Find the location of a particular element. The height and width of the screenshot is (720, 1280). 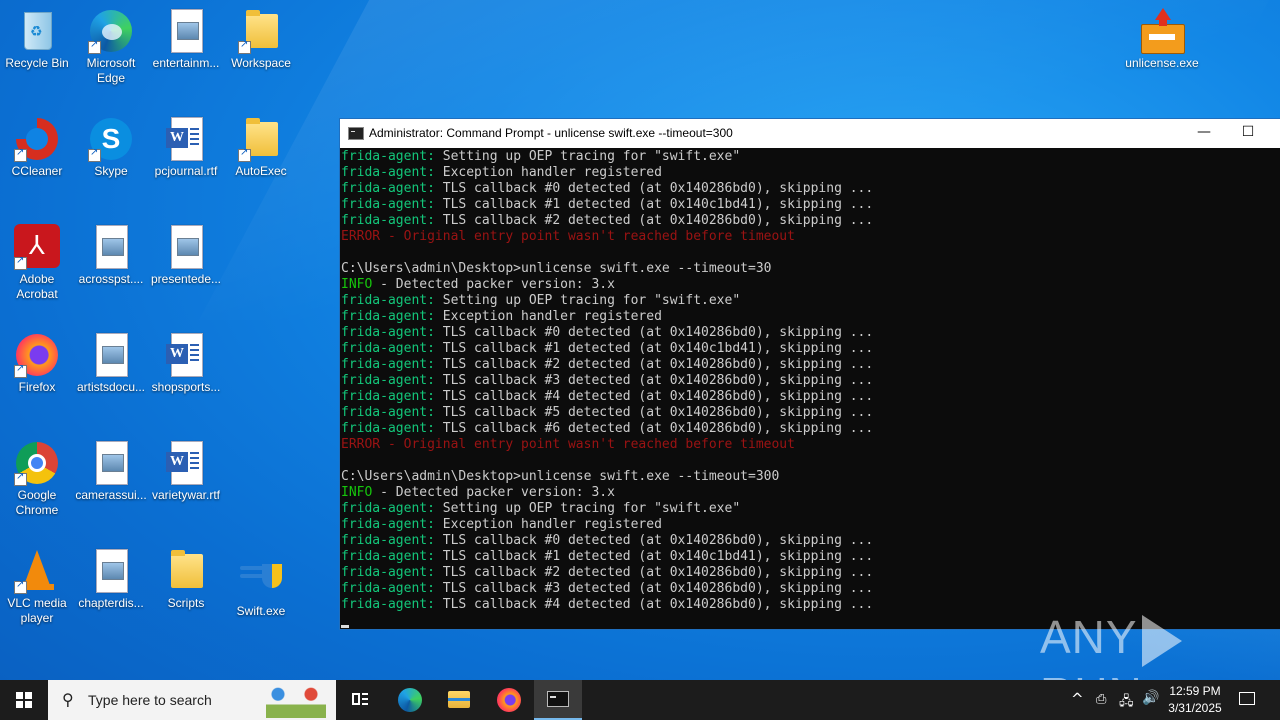

taskbar-firefox is located at coordinates (509, 700).